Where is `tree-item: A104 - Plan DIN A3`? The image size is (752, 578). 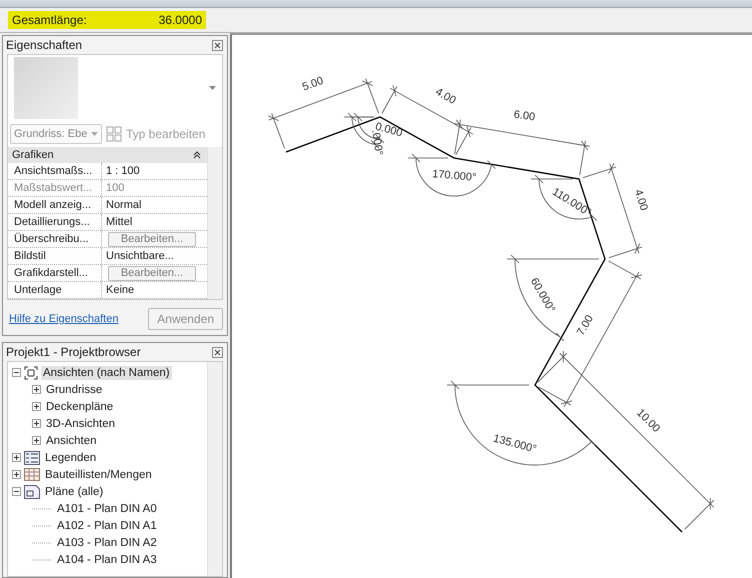 tree-item: A104 - Plan DIN A3 is located at coordinates (107, 559).